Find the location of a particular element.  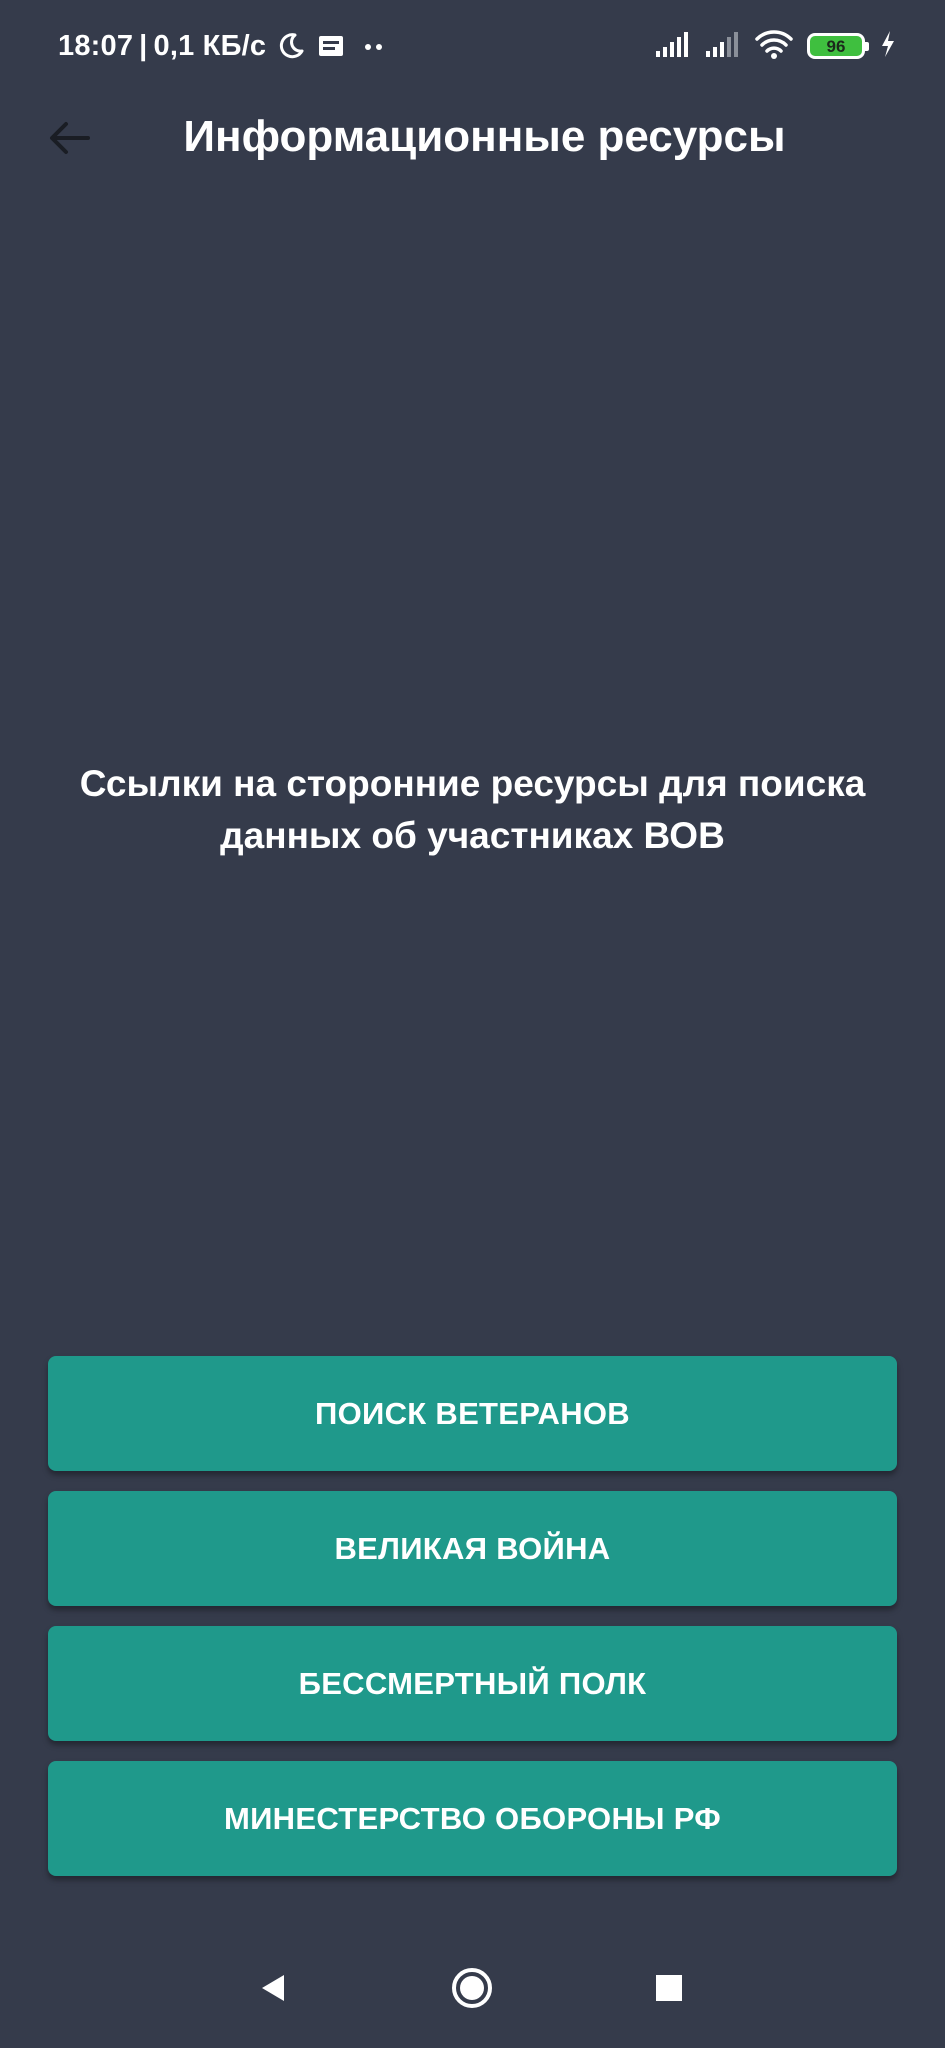

great-war-button: ВЕЛИКАЯ ВОЙНА is located at coordinates (472, 1548).